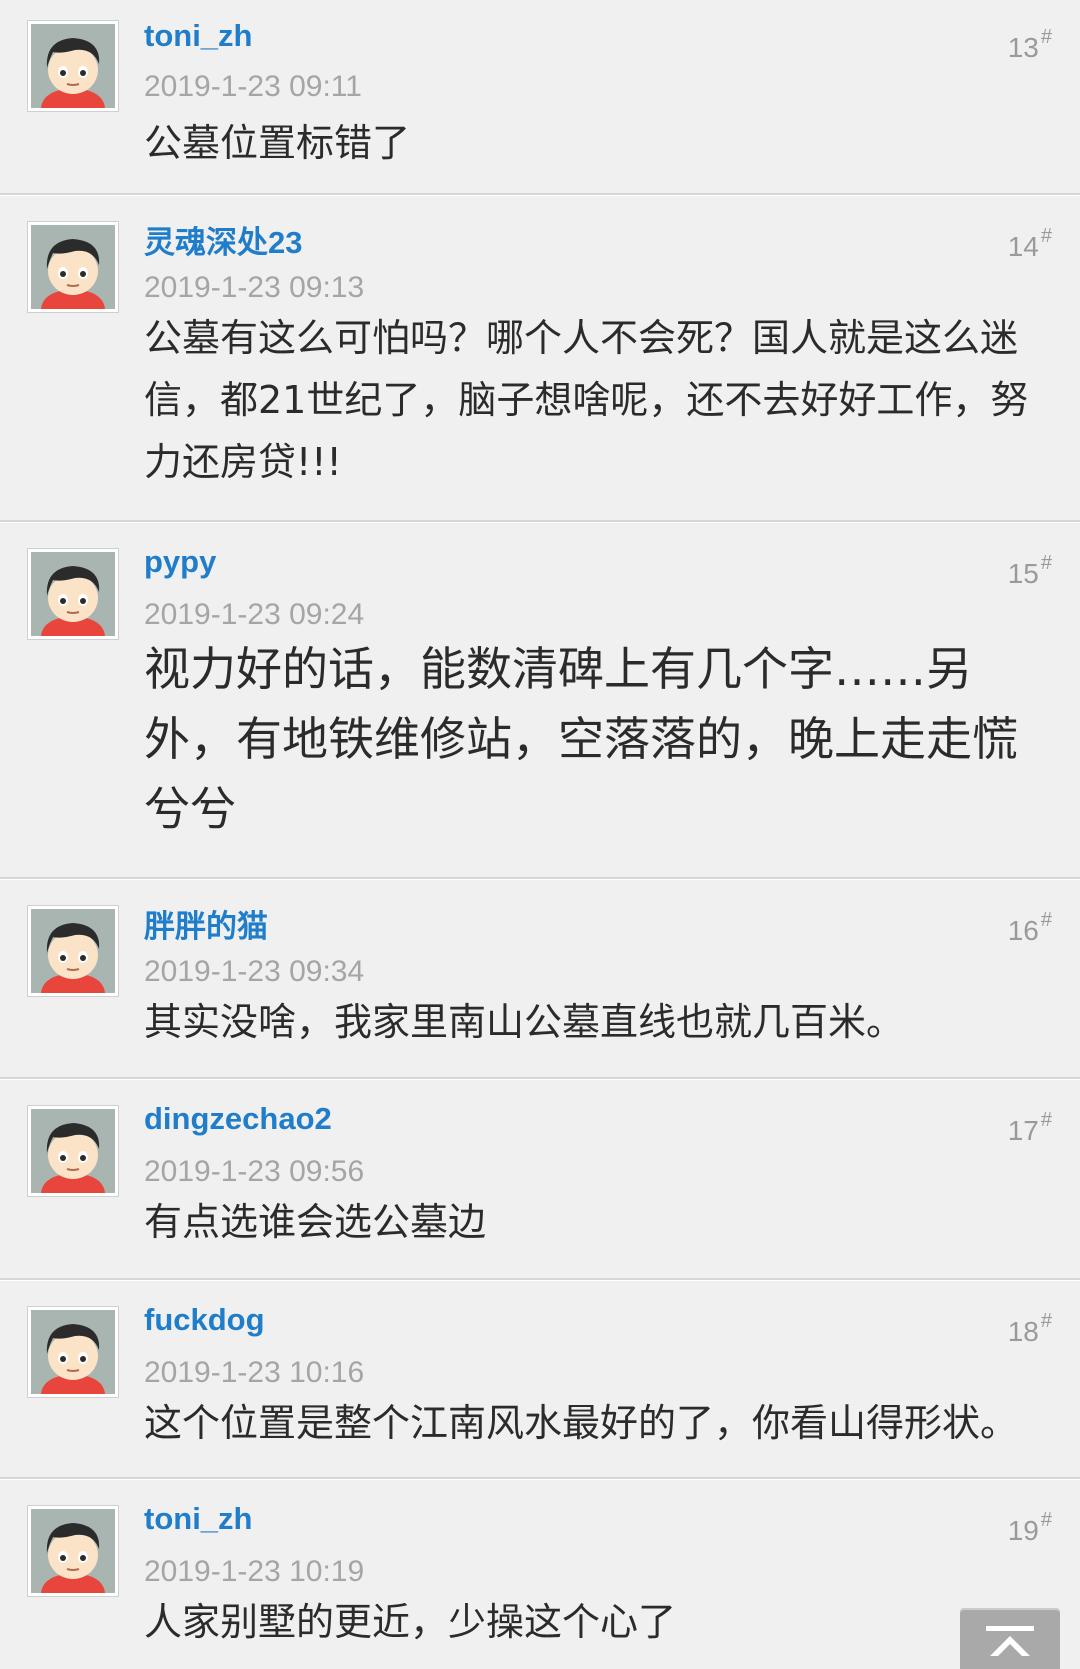 The width and height of the screenshot is (1080, 1669). Describe the element at coordinates (238, 1119) in the screenshot. I see `username: dingzechao2` at that location.